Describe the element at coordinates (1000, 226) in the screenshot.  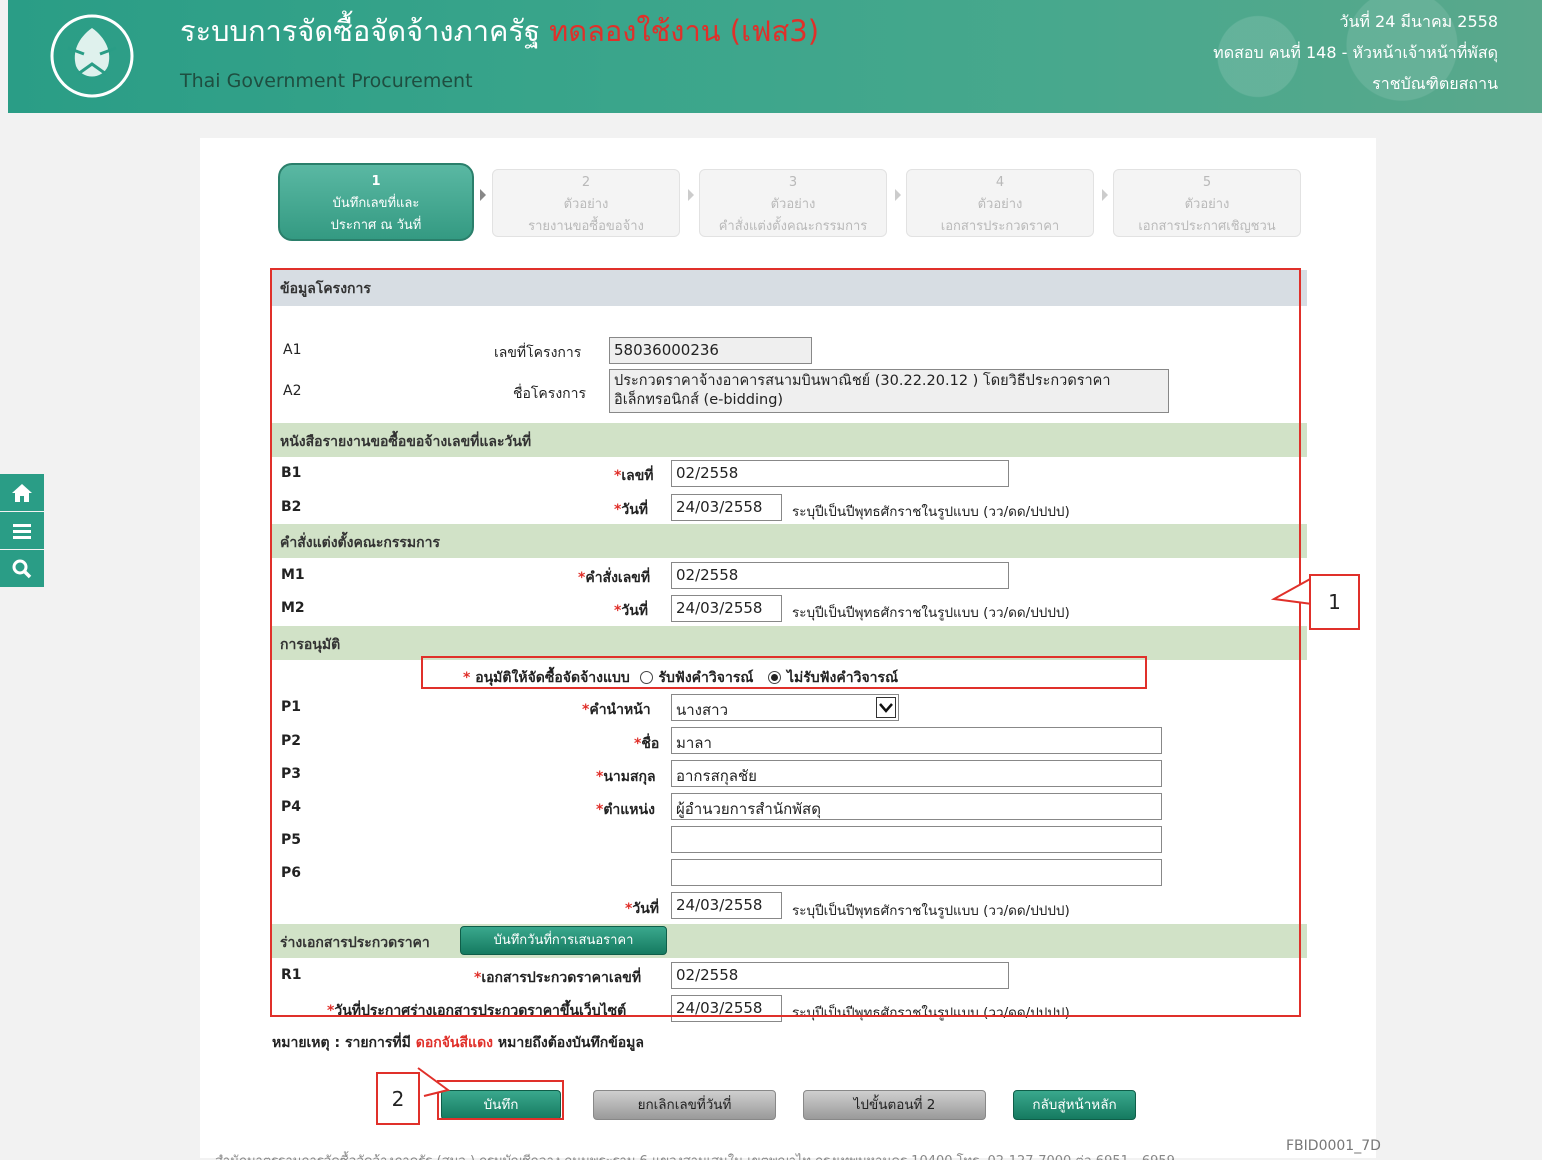
I see `step-label: เอกสารประกวดราคา` at that location.